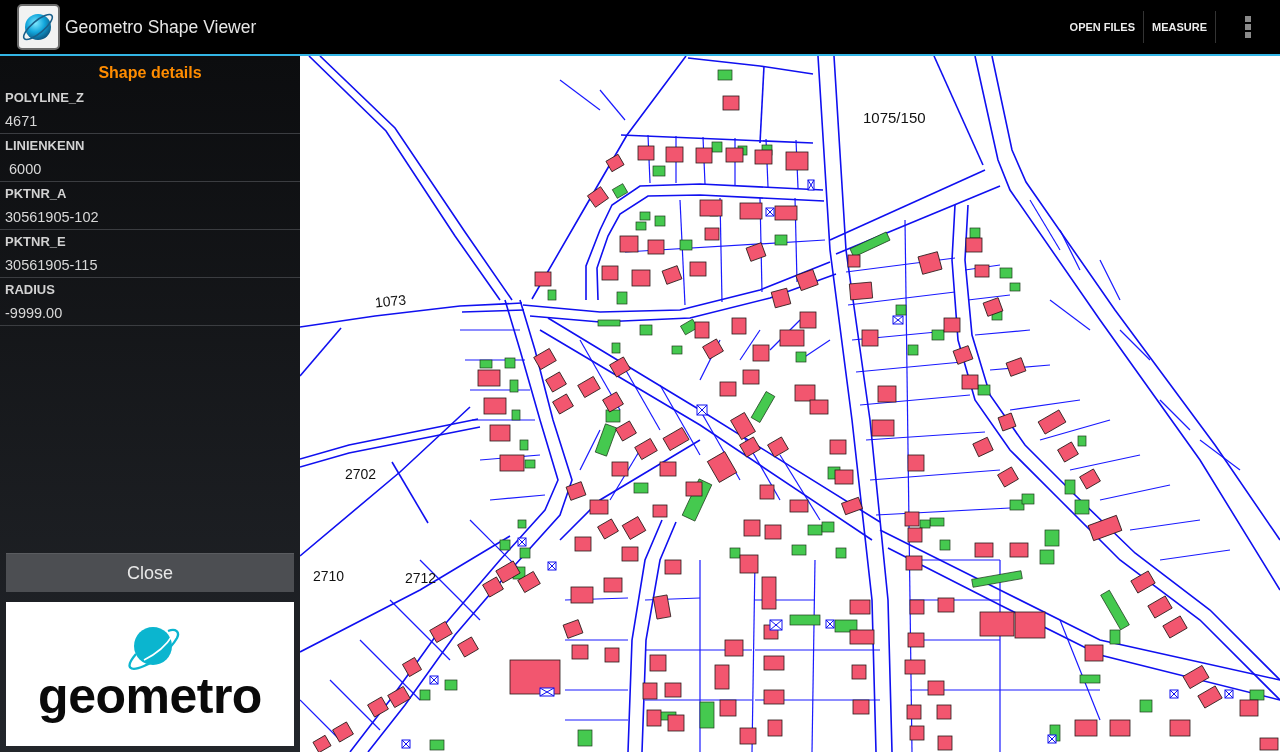  What do you see at coordinates (35, 242) in the screenshot?
I see `field-label: PKTNR_E` at bounding box center [35, 242].